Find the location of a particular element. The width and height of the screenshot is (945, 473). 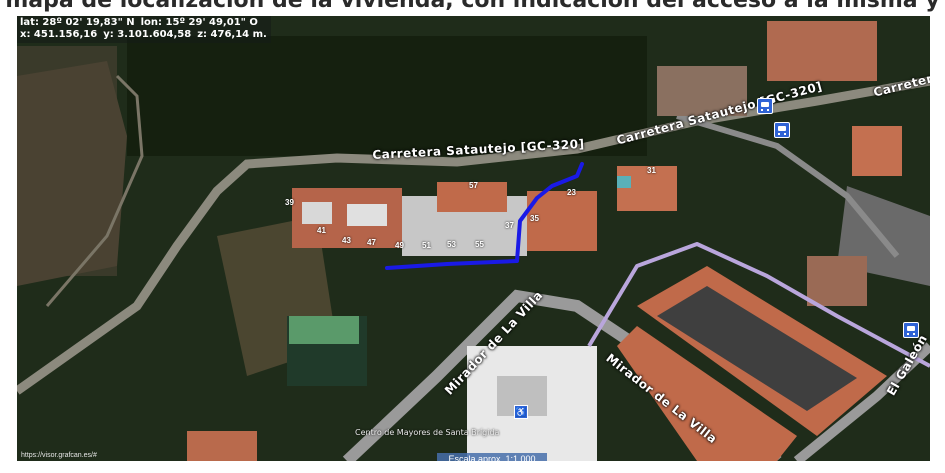

page-footer is located at coordinates (472, 467).